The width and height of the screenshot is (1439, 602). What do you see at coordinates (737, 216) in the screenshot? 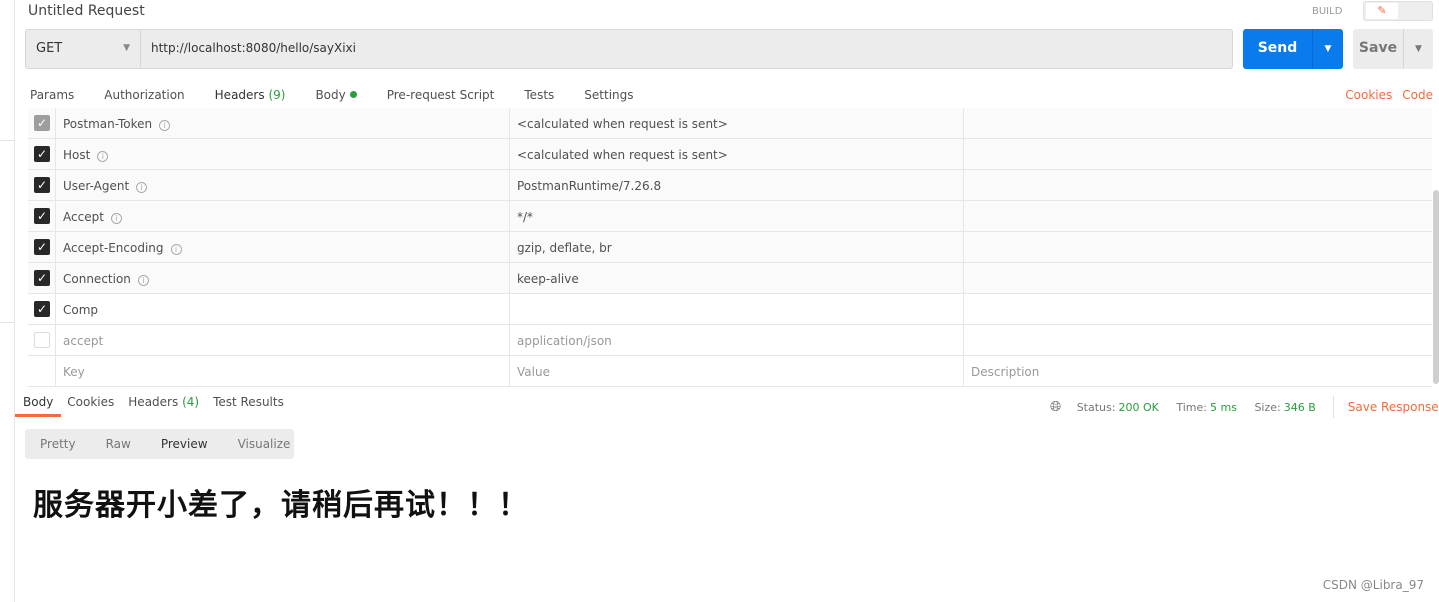
I see `header-value: */*` at bounding box center [737, 216].